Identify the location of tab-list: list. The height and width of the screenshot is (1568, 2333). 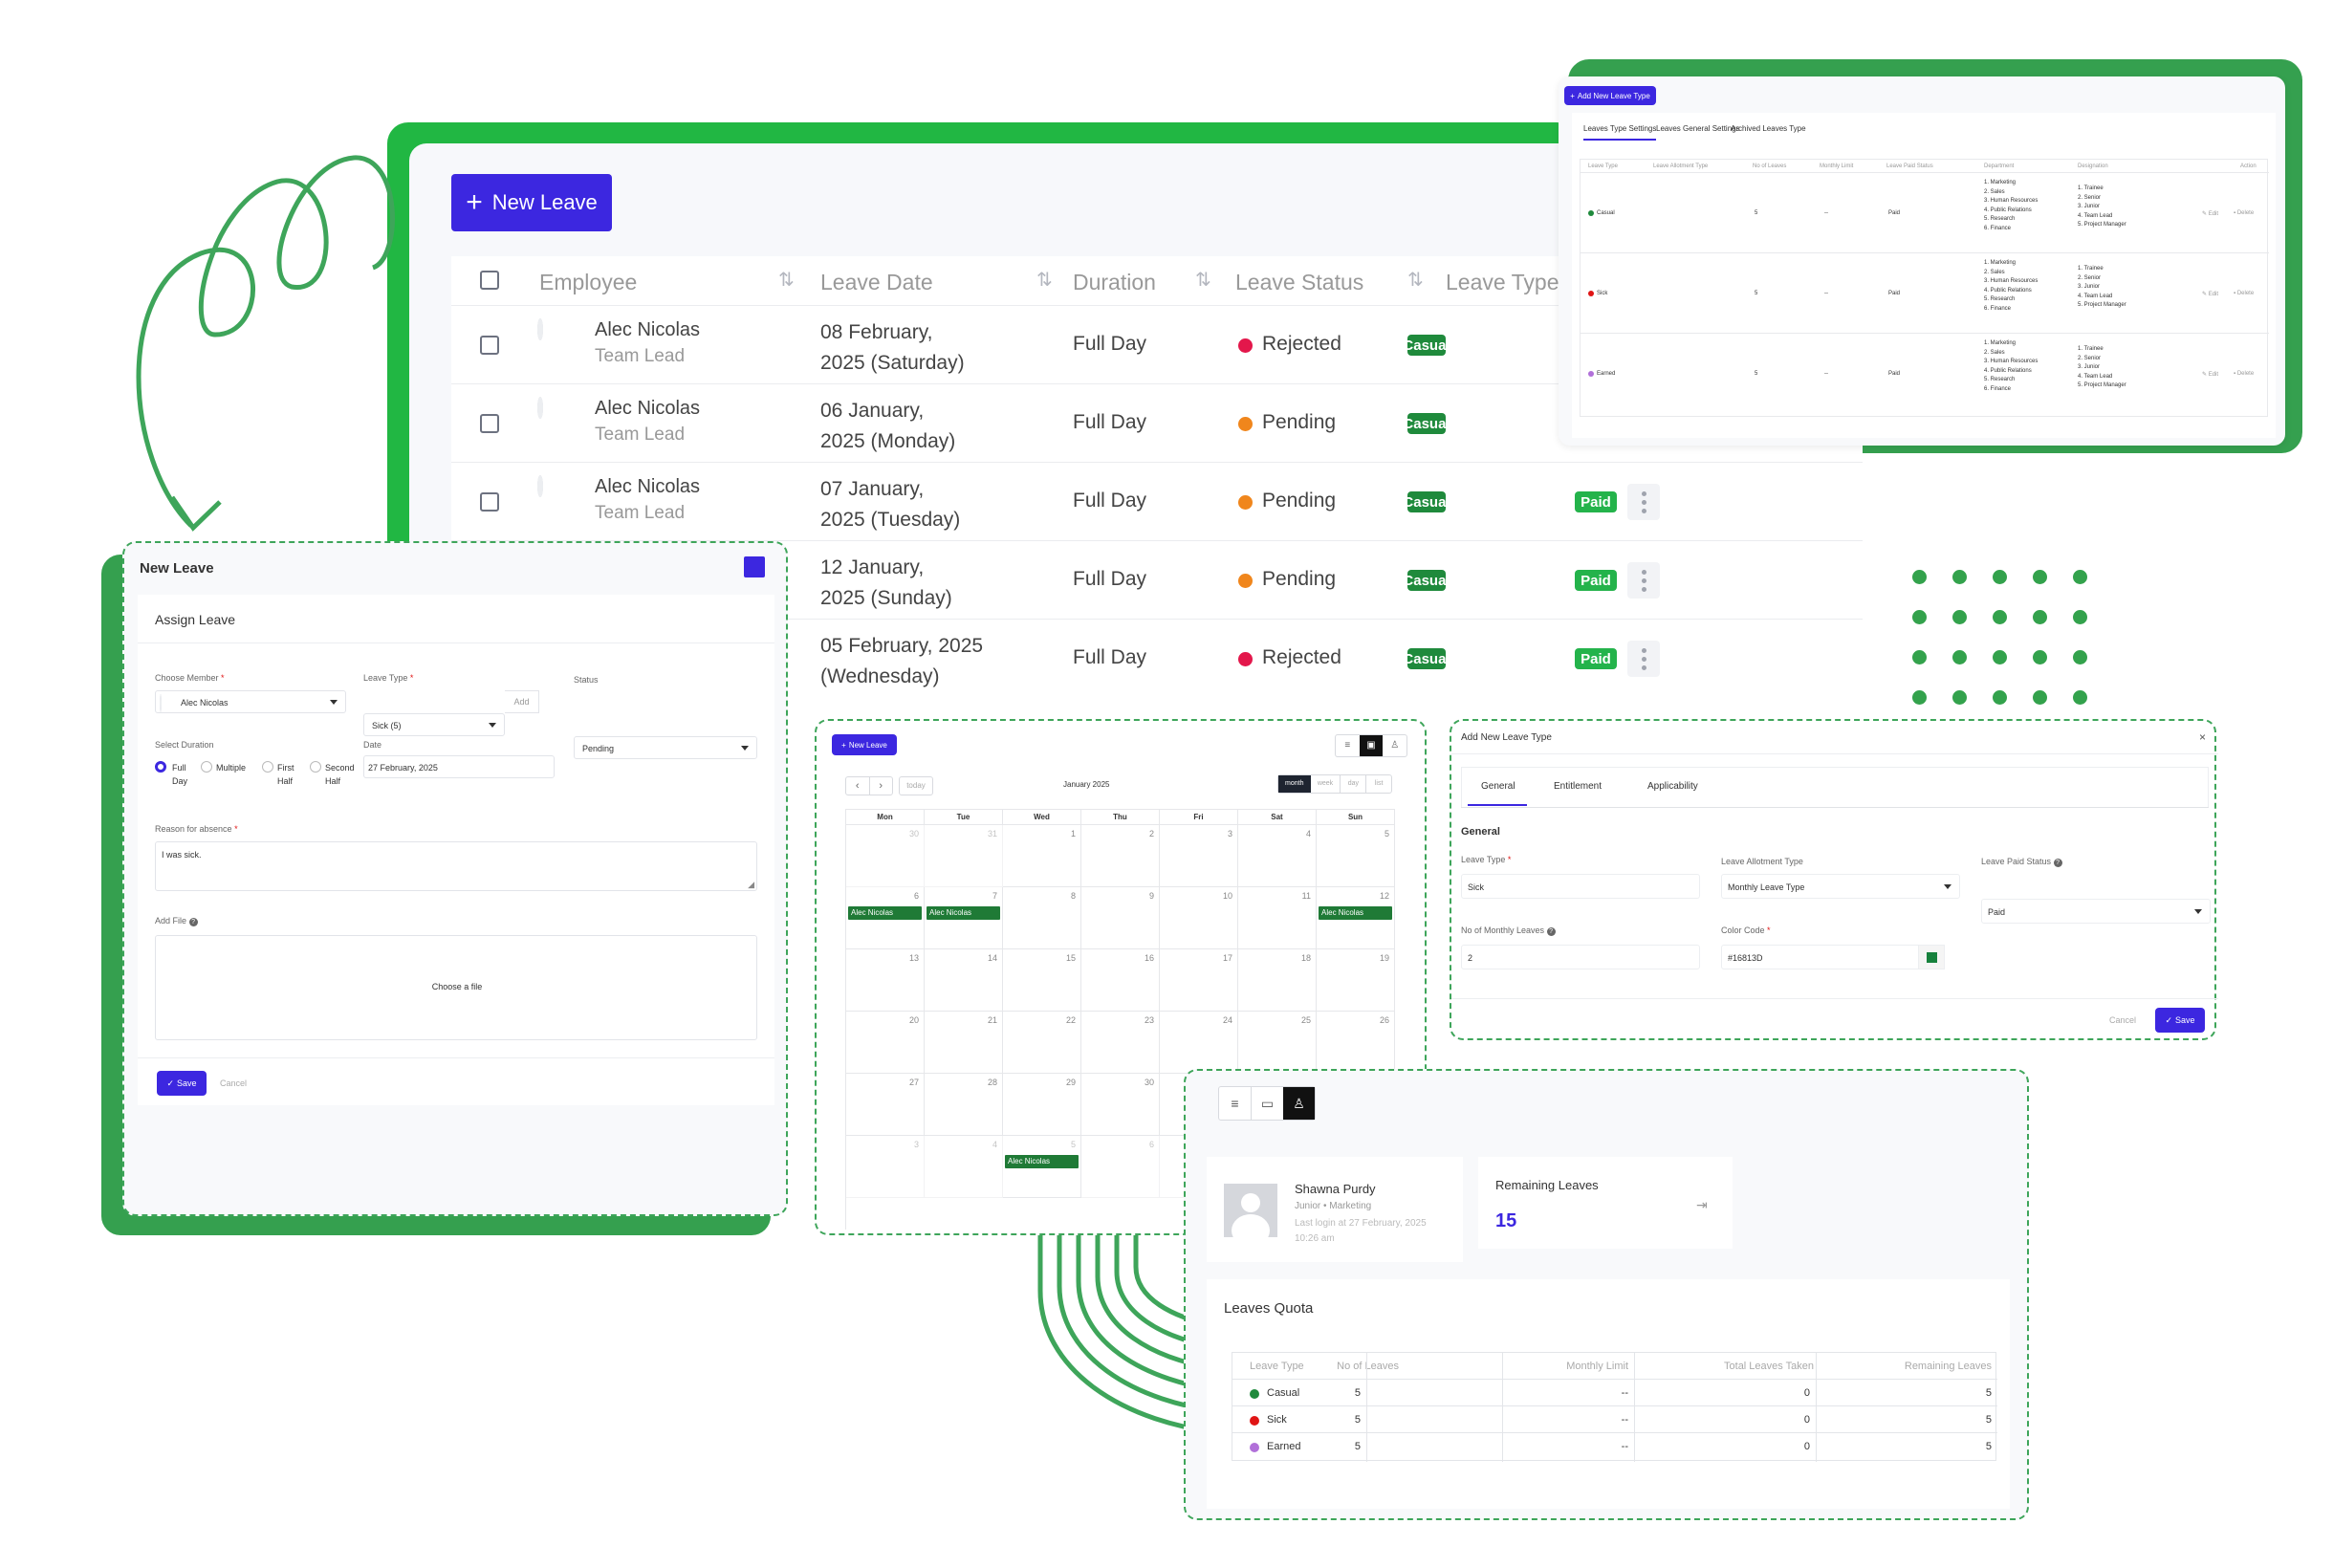
(1378, 784).